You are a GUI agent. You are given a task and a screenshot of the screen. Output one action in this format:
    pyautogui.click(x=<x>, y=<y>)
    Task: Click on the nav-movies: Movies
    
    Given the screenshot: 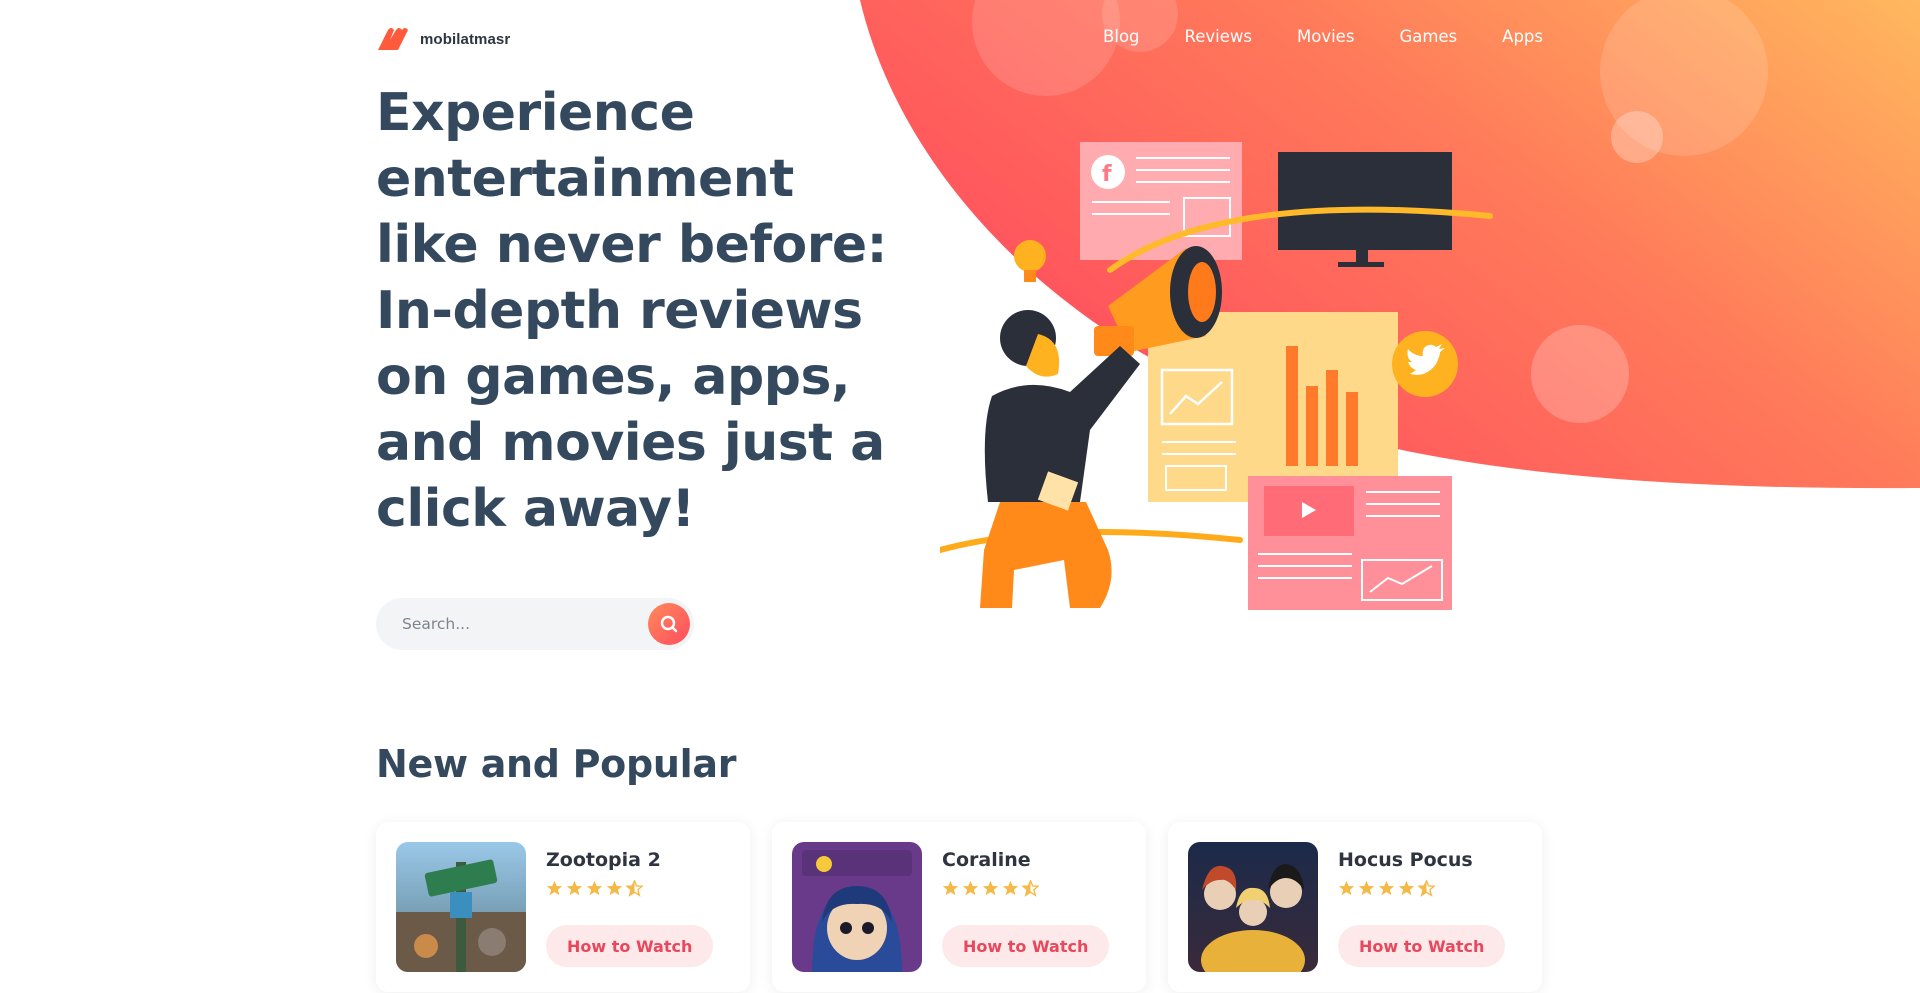 What is the action you would take?
    pyautogui.click(x=1325, y=36)
    